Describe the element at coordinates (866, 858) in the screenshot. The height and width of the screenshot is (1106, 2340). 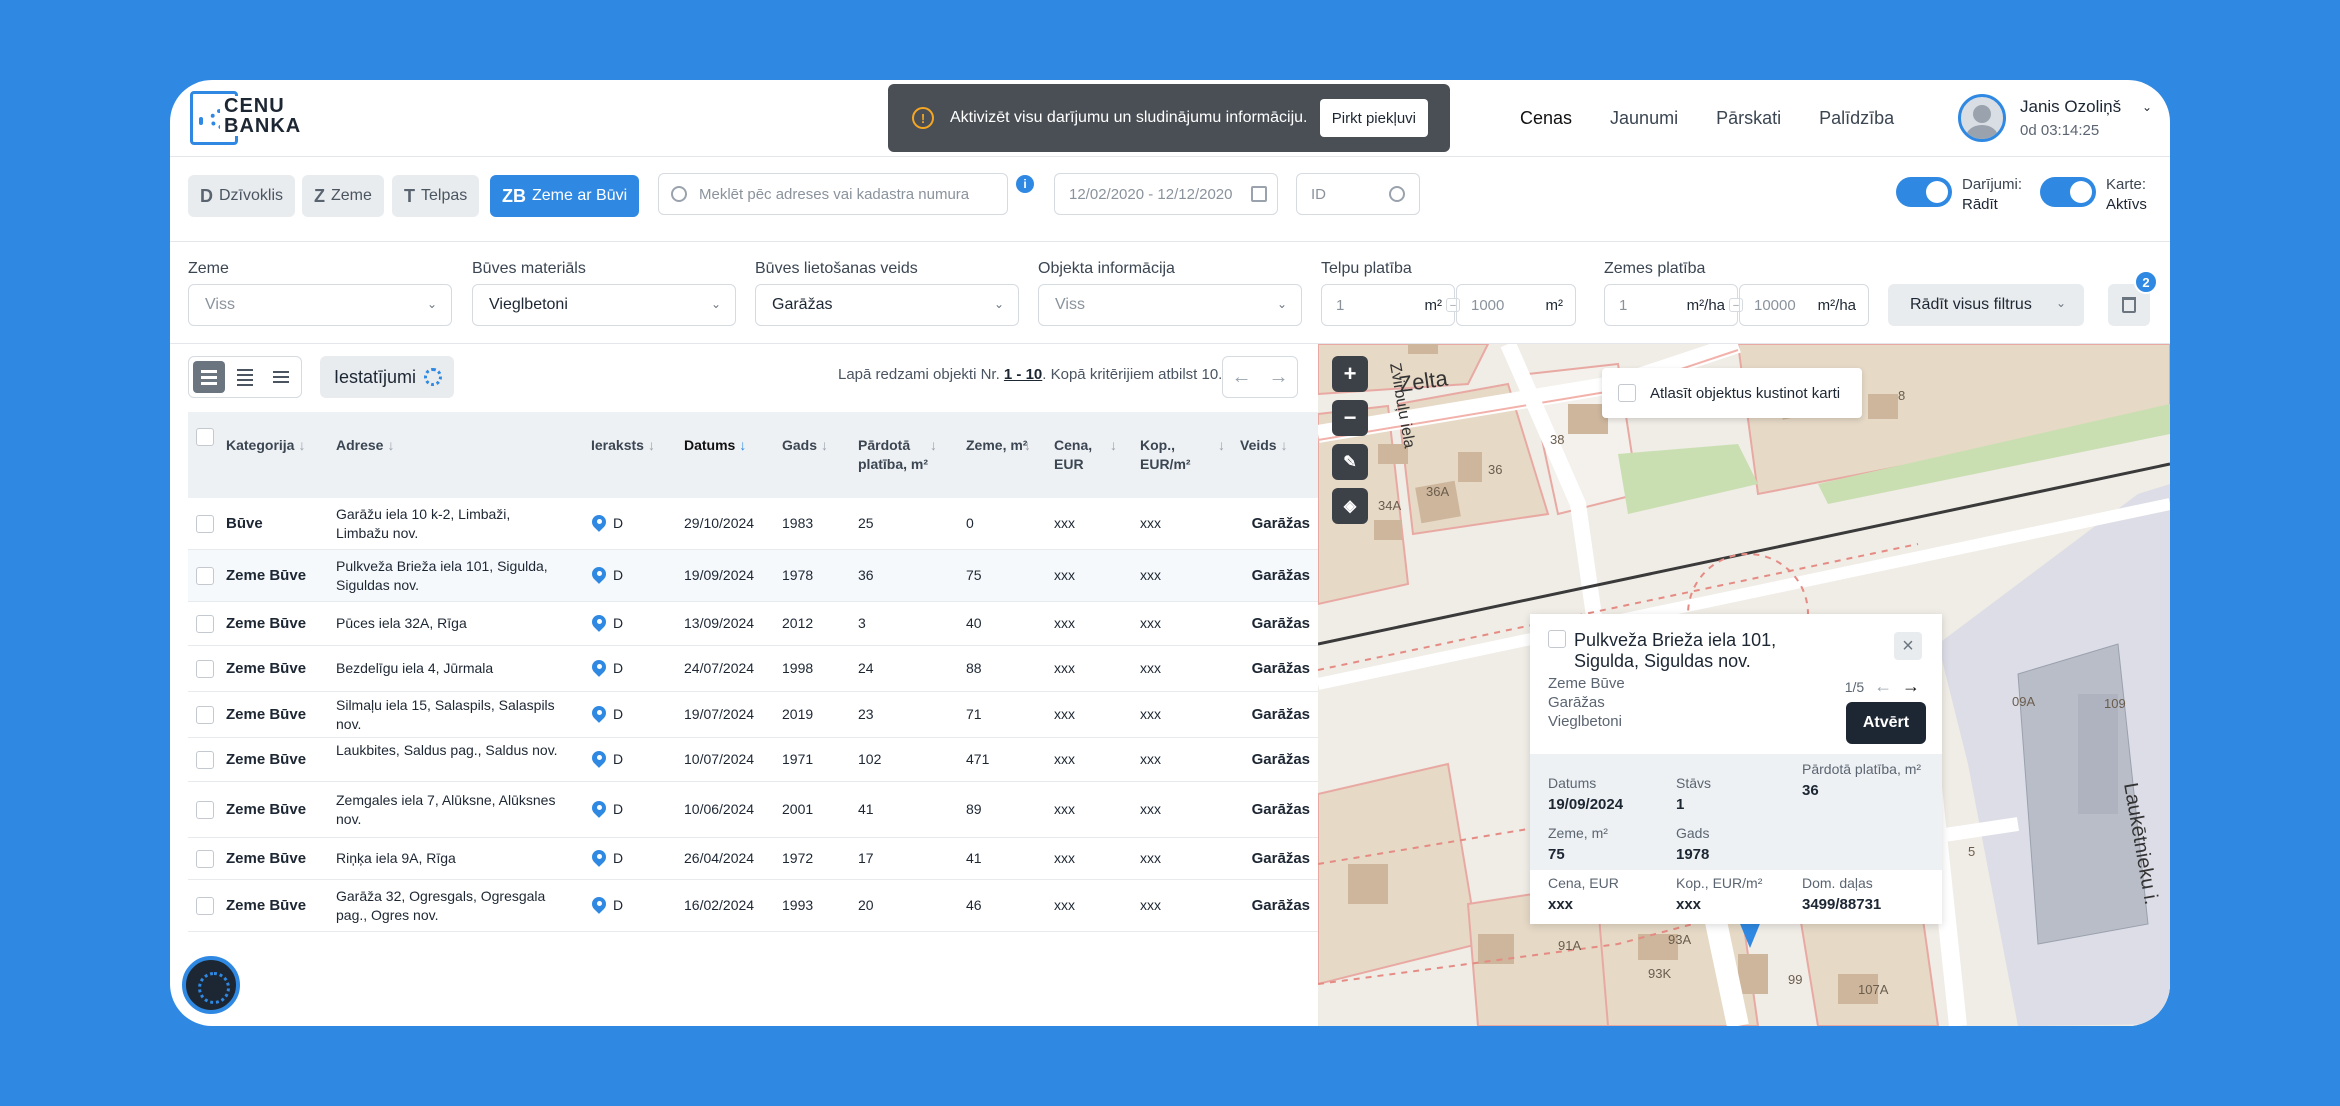
I see `cell-sold-area: 17` at that location.